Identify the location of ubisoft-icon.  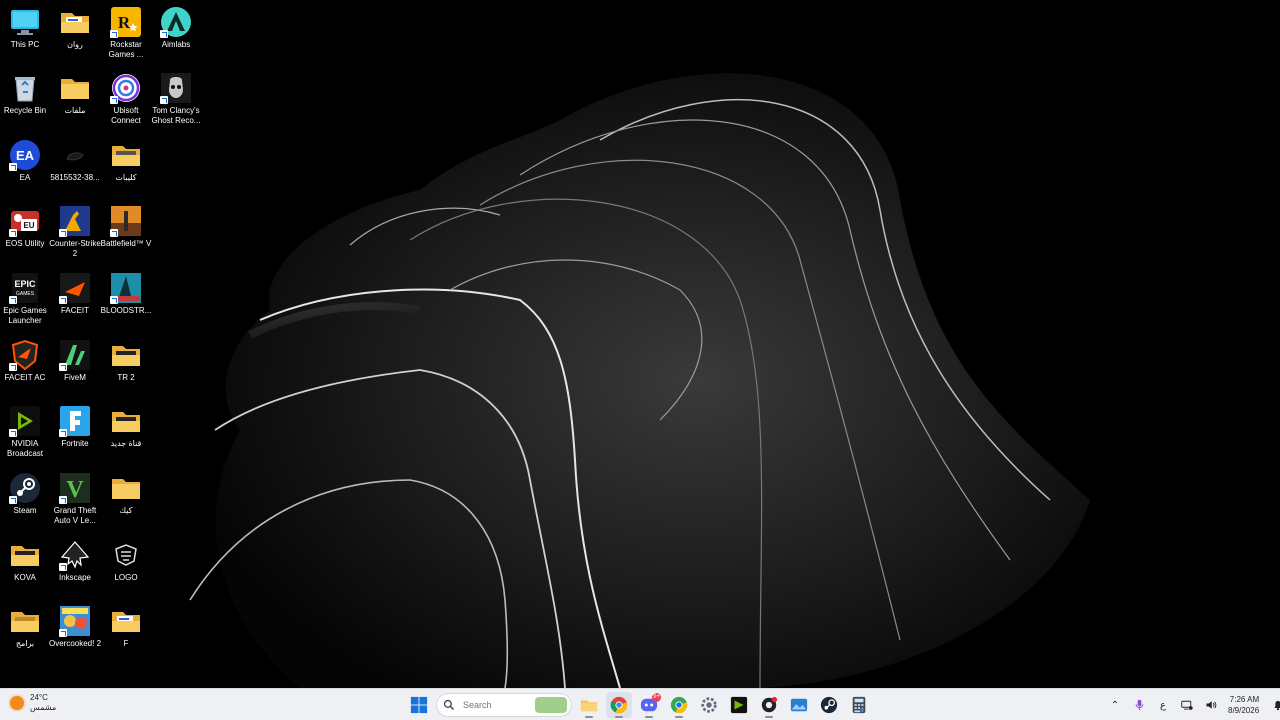
(126, 88).